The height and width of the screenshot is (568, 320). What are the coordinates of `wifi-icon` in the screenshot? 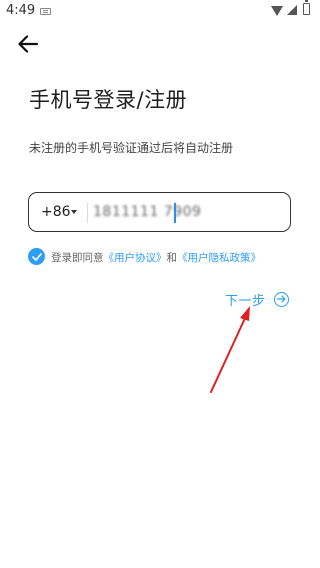 It's located at (277, 11).